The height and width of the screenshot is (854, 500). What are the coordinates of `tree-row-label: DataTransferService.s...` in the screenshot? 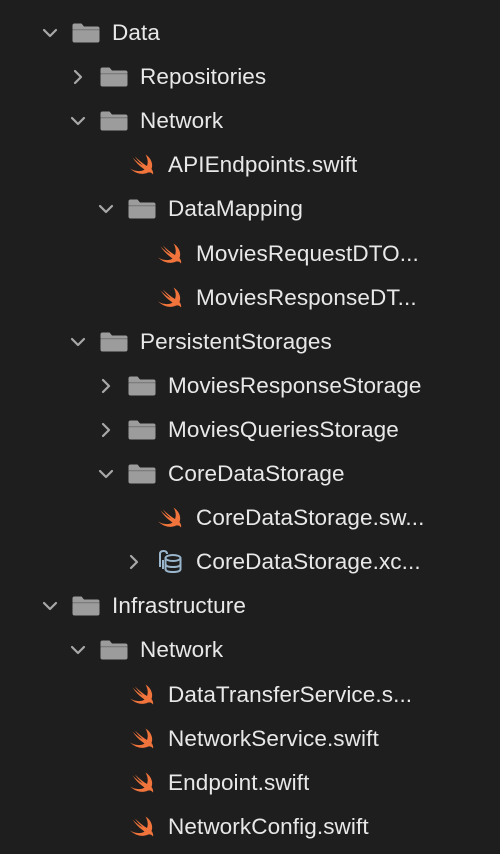 It's located at (290, 694).